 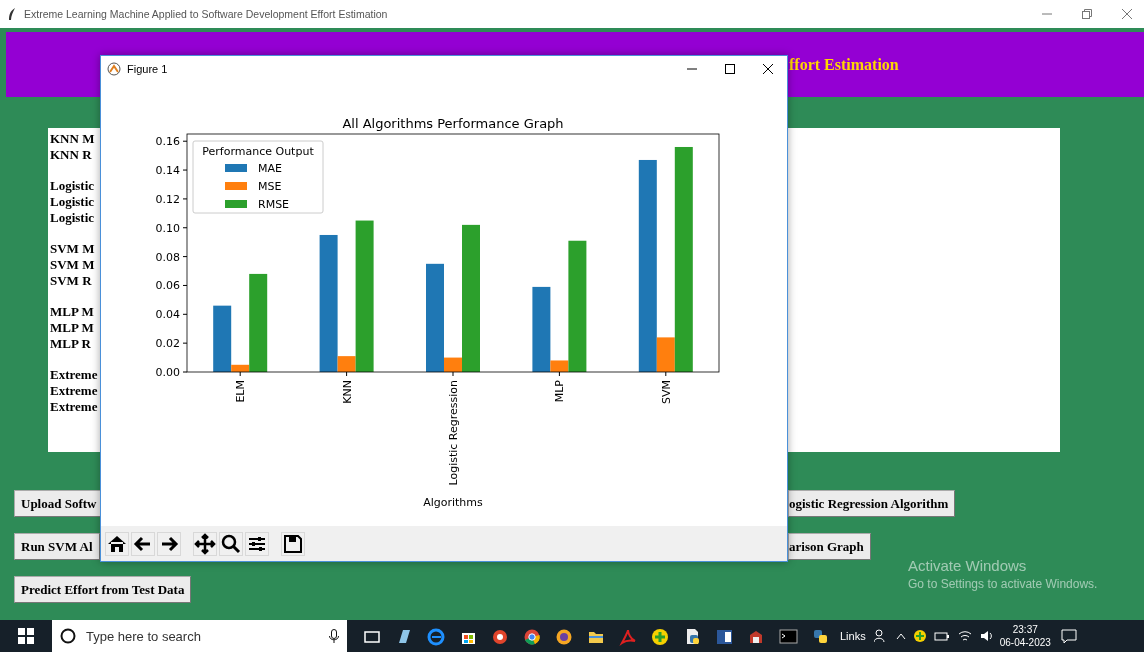 What do you see at coordinates (274, 204) in the screenshot?
I see `legend-label: RMSE` at bounding box center [274, 204].